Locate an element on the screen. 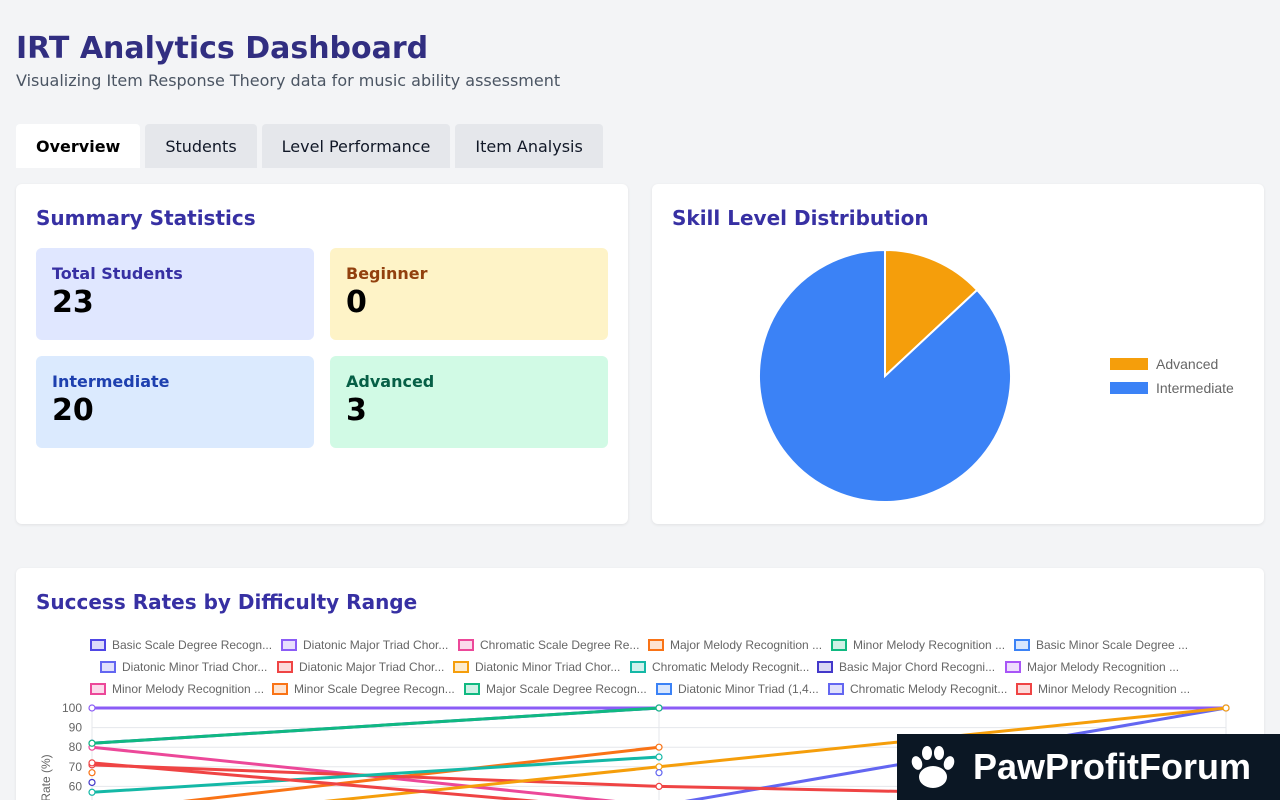  stat-value: 20 is located at coordinates (73, 410).